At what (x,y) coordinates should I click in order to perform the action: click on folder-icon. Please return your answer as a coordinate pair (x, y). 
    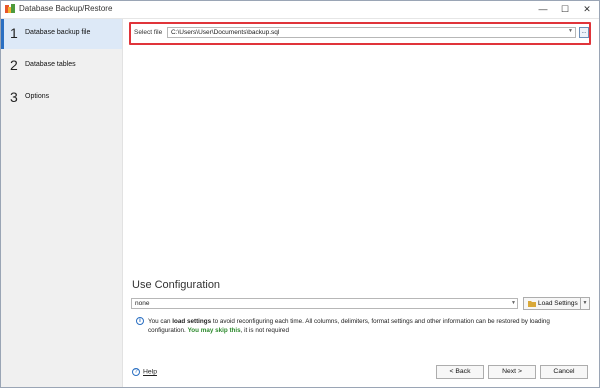
    Looking at the image, I should click on (532, 304).